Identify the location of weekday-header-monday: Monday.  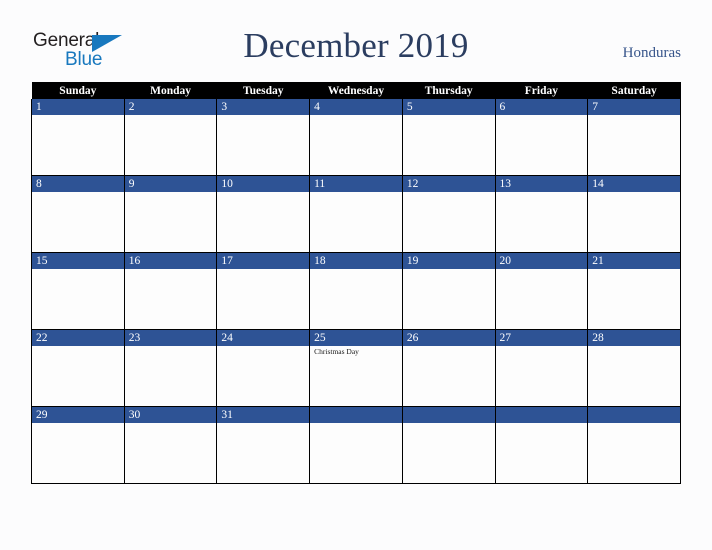
(170, 90).